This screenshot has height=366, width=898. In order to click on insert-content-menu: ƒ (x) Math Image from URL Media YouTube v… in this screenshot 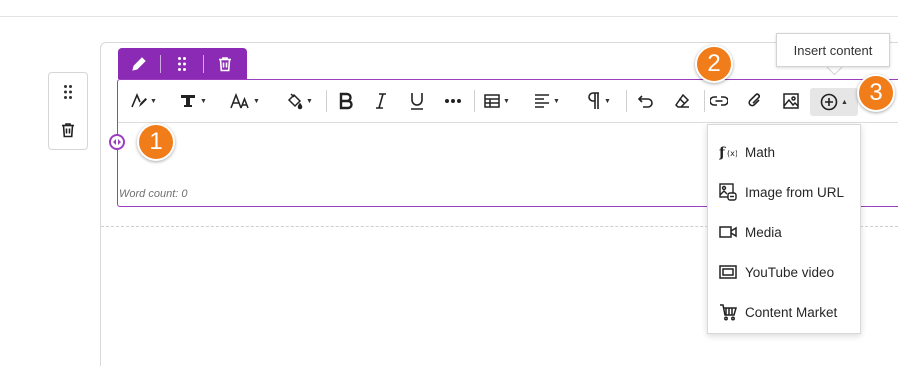, I will do `click(784, 229)`.